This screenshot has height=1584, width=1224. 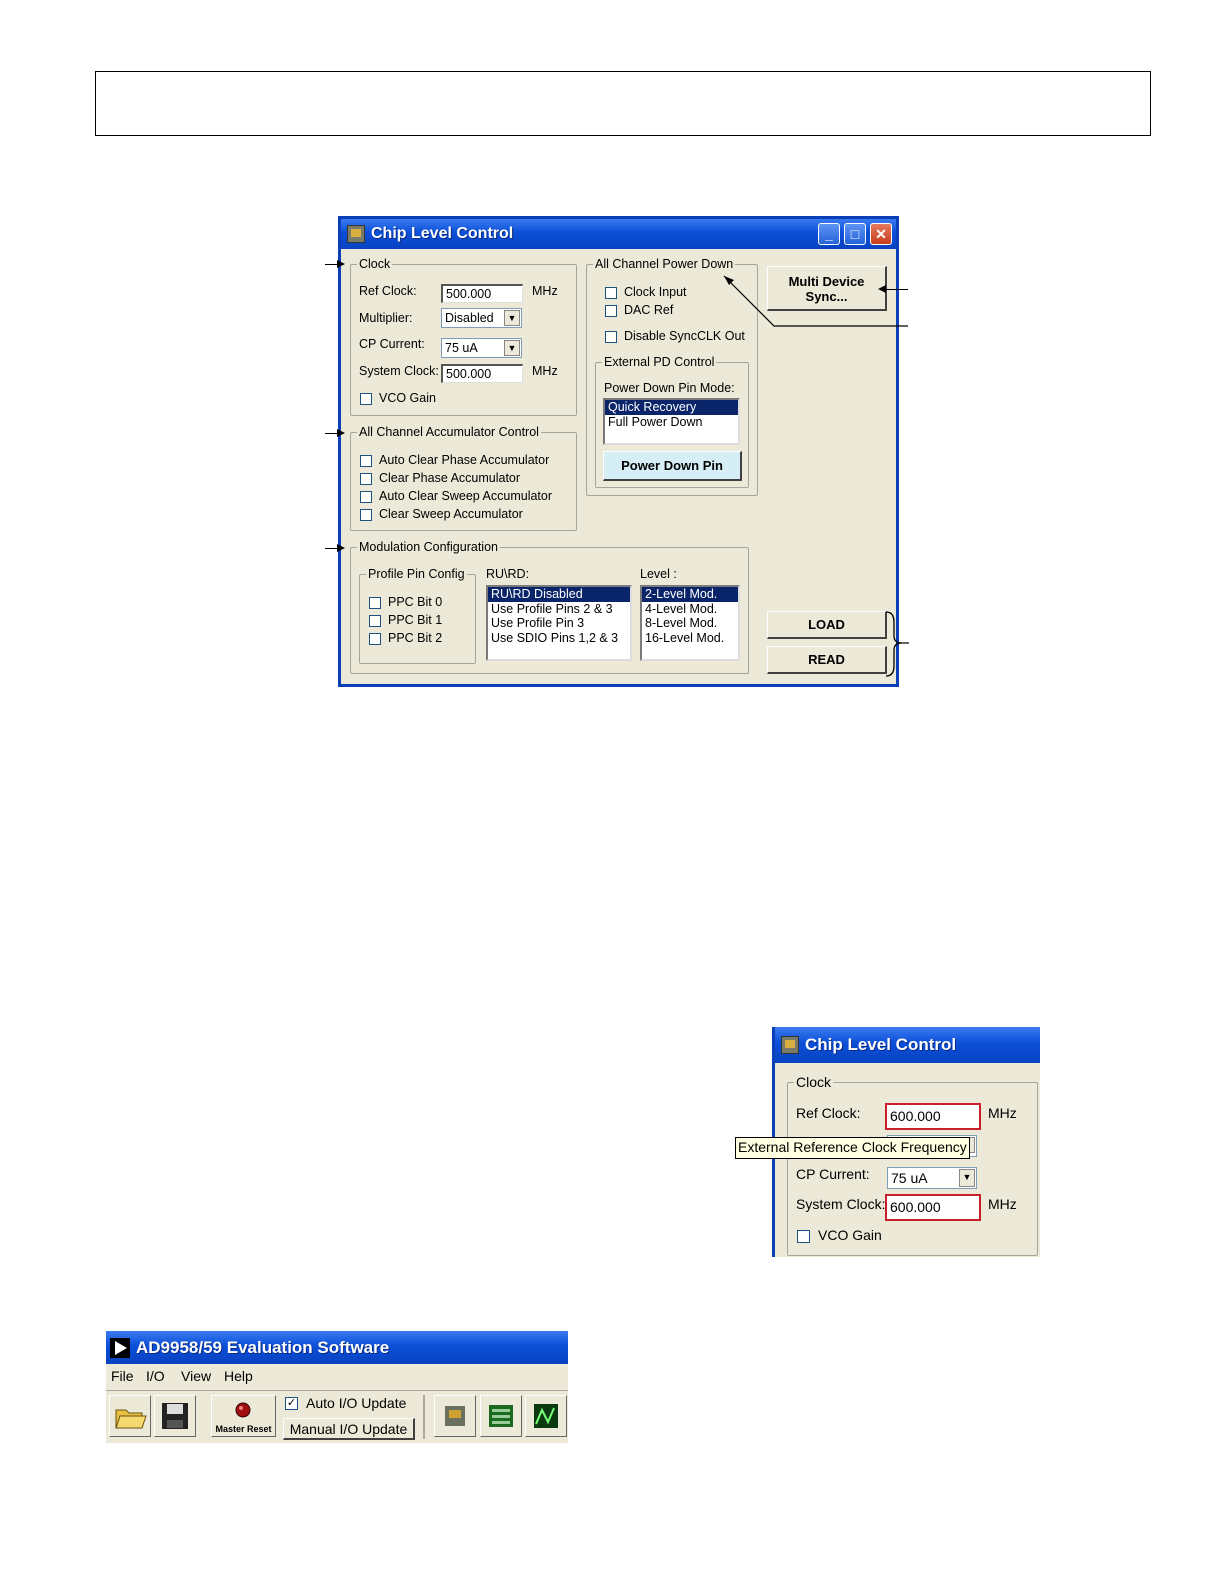 I want to click on ppc-bit1-label: PPC Bit 1, so click(x=415, y=620).